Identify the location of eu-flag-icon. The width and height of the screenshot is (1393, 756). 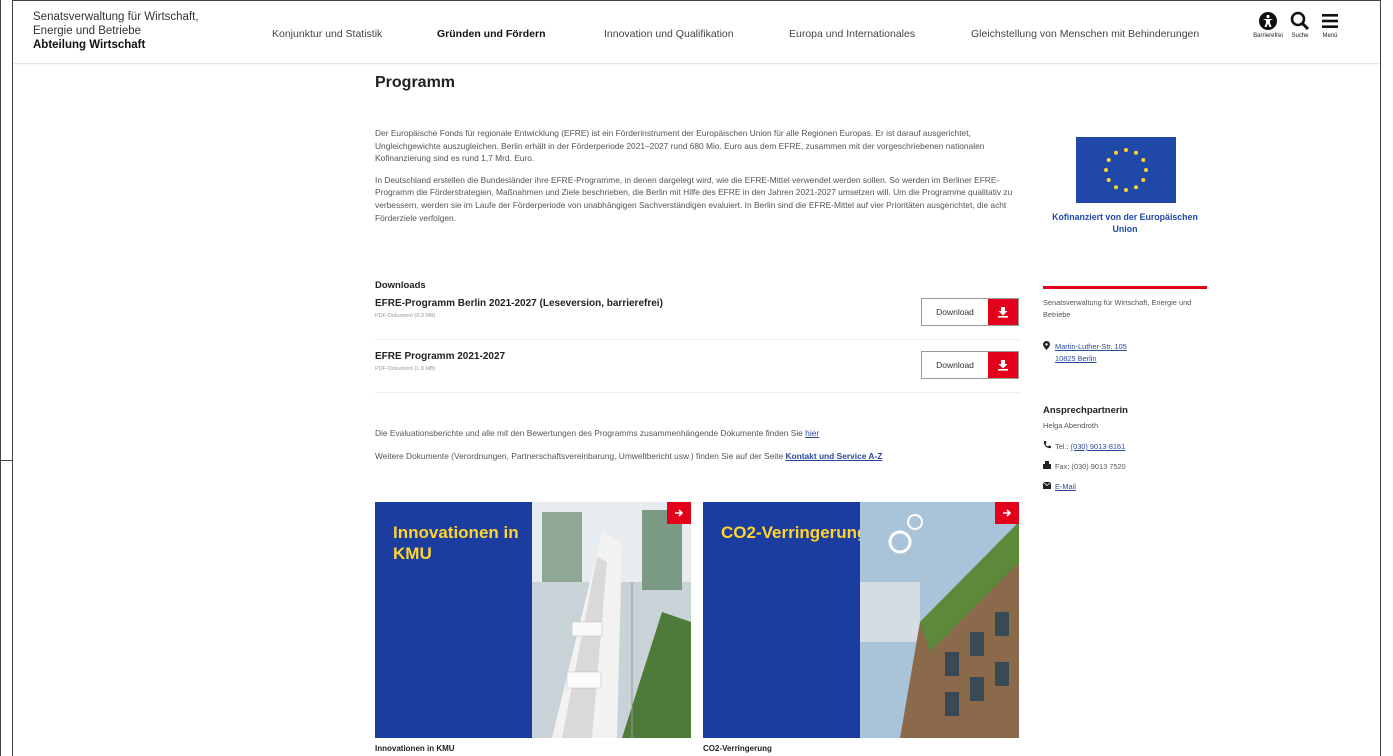
(1126, 170).